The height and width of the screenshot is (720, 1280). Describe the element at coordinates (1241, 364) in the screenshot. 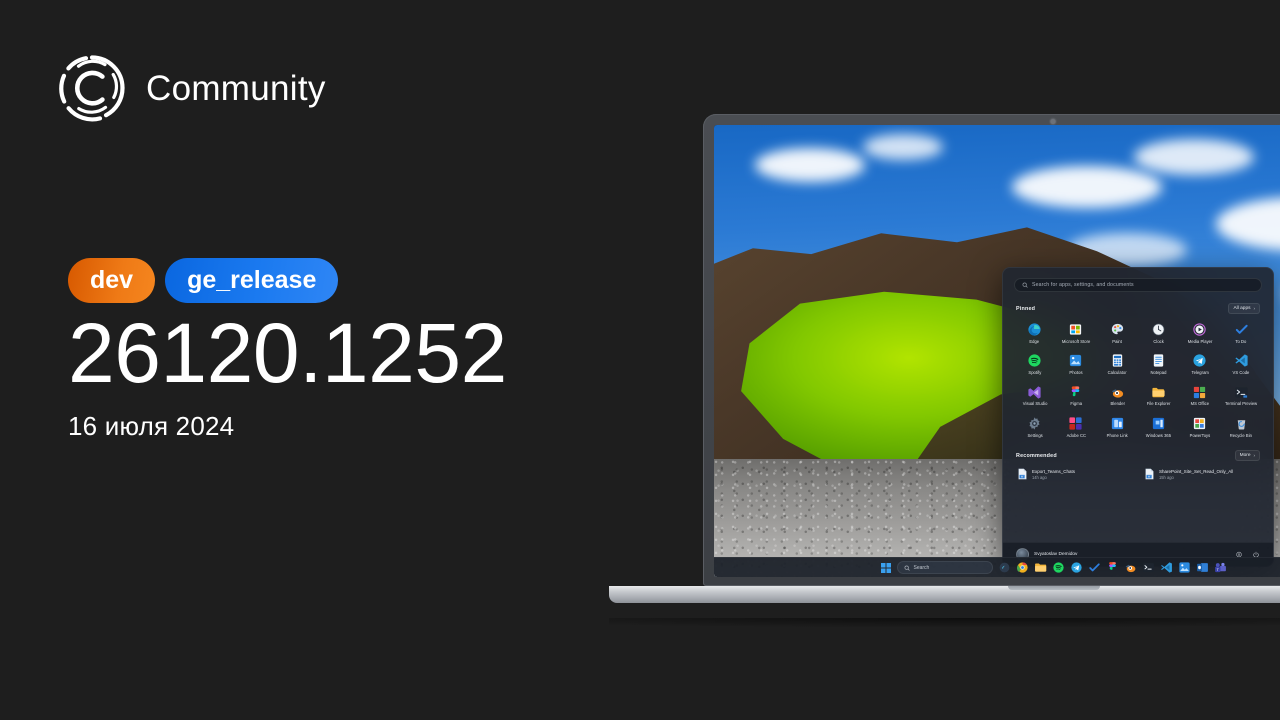

I see `pinned-app-vs-code: VS Code` at that location.